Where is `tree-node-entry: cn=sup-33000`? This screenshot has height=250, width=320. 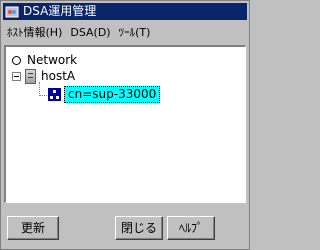
tree-node-entry: cn=sup-33000 is located at coordinates (104, 94).